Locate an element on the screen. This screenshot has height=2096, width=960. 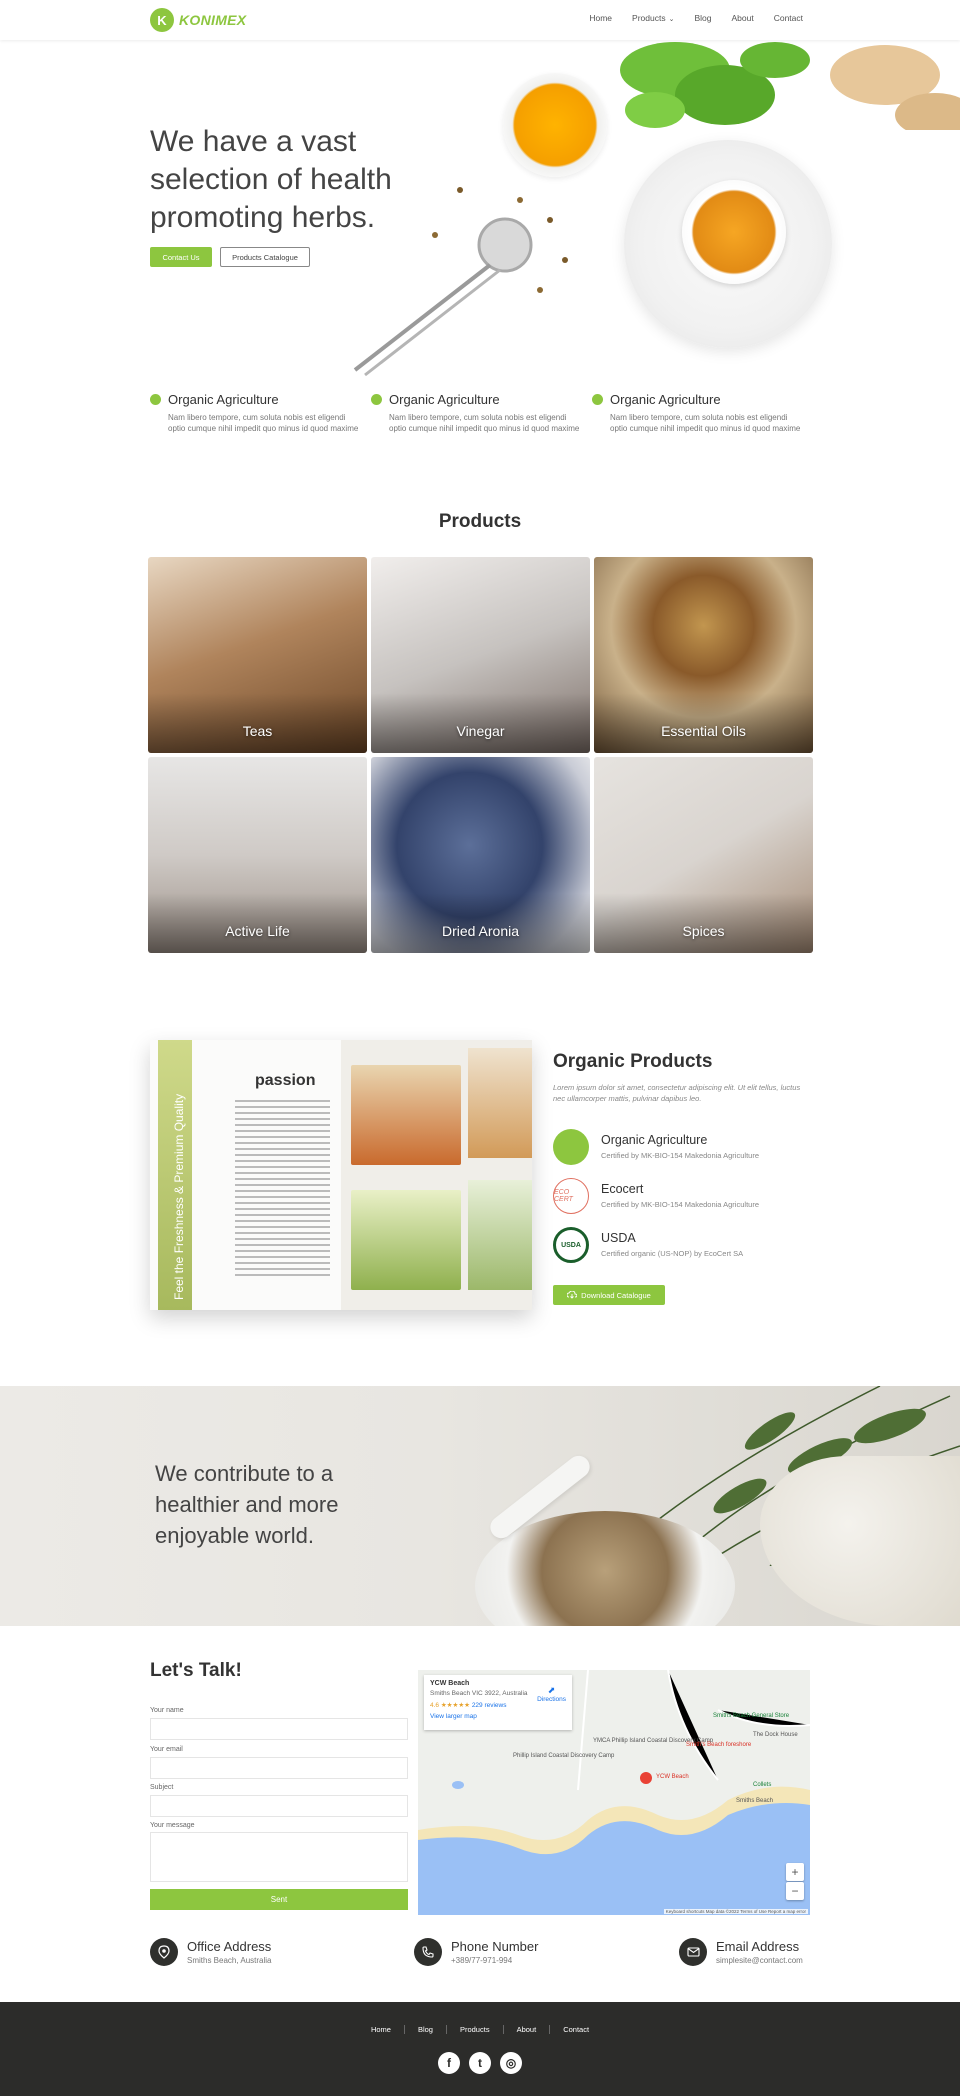
catalogue-text-lines is located at coordinates (282, 1190).